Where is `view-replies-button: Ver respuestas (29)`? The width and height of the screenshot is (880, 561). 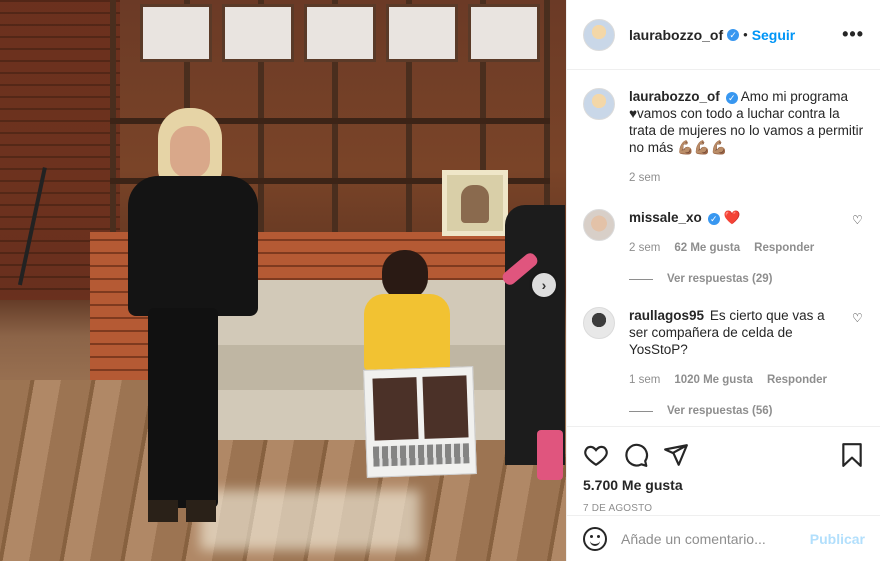
view-replies-button: Ver respuestas (29) is located at coordinates (746, 279).